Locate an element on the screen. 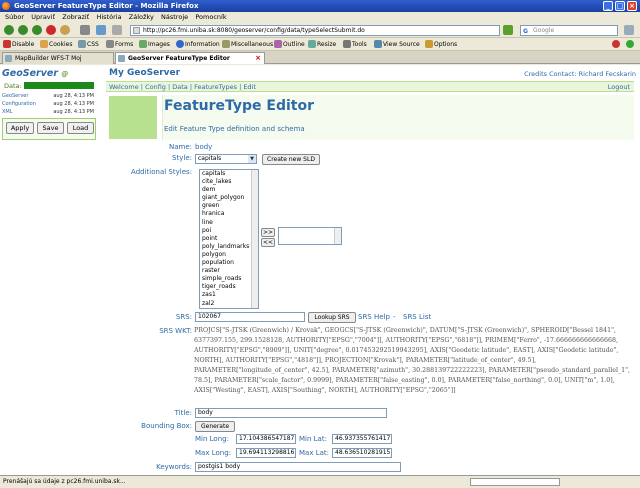 This screenshot has height=488, width=640. search-box: G Google is located at coordinates (569, 30).